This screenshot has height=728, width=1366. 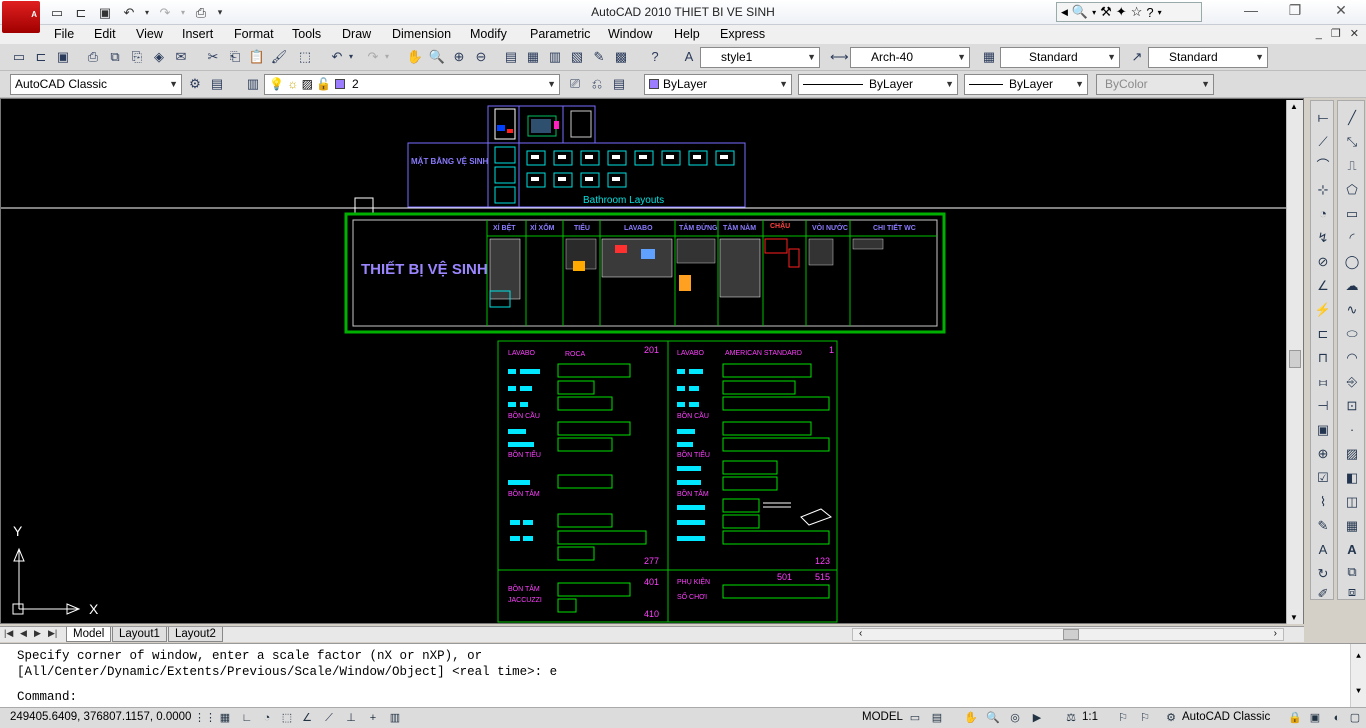 I want to click on multileader-style-select: Standard ▼, so click(x=1208, y=57).